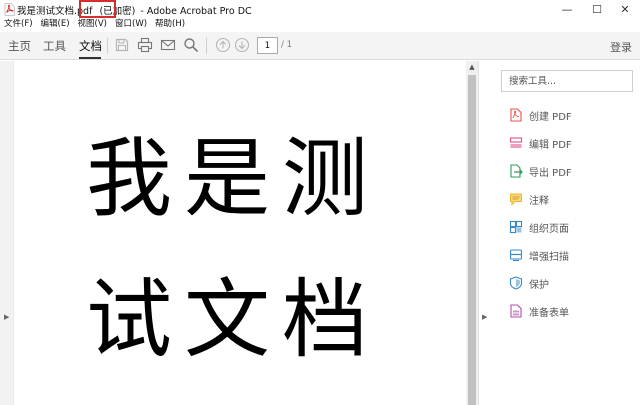 This screenshot has height=405, width=640. I want to click on expand-left-pane-icon: ▶, so click(6, 317).